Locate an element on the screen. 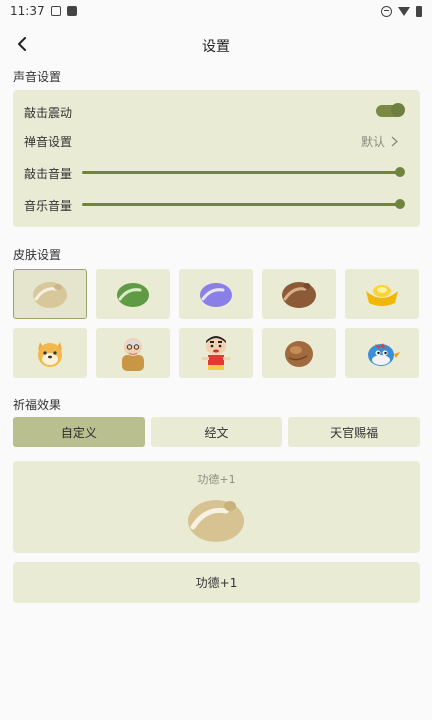 The image size is (432, 720). blue-bird-icon is located at coordinates (384, 354).